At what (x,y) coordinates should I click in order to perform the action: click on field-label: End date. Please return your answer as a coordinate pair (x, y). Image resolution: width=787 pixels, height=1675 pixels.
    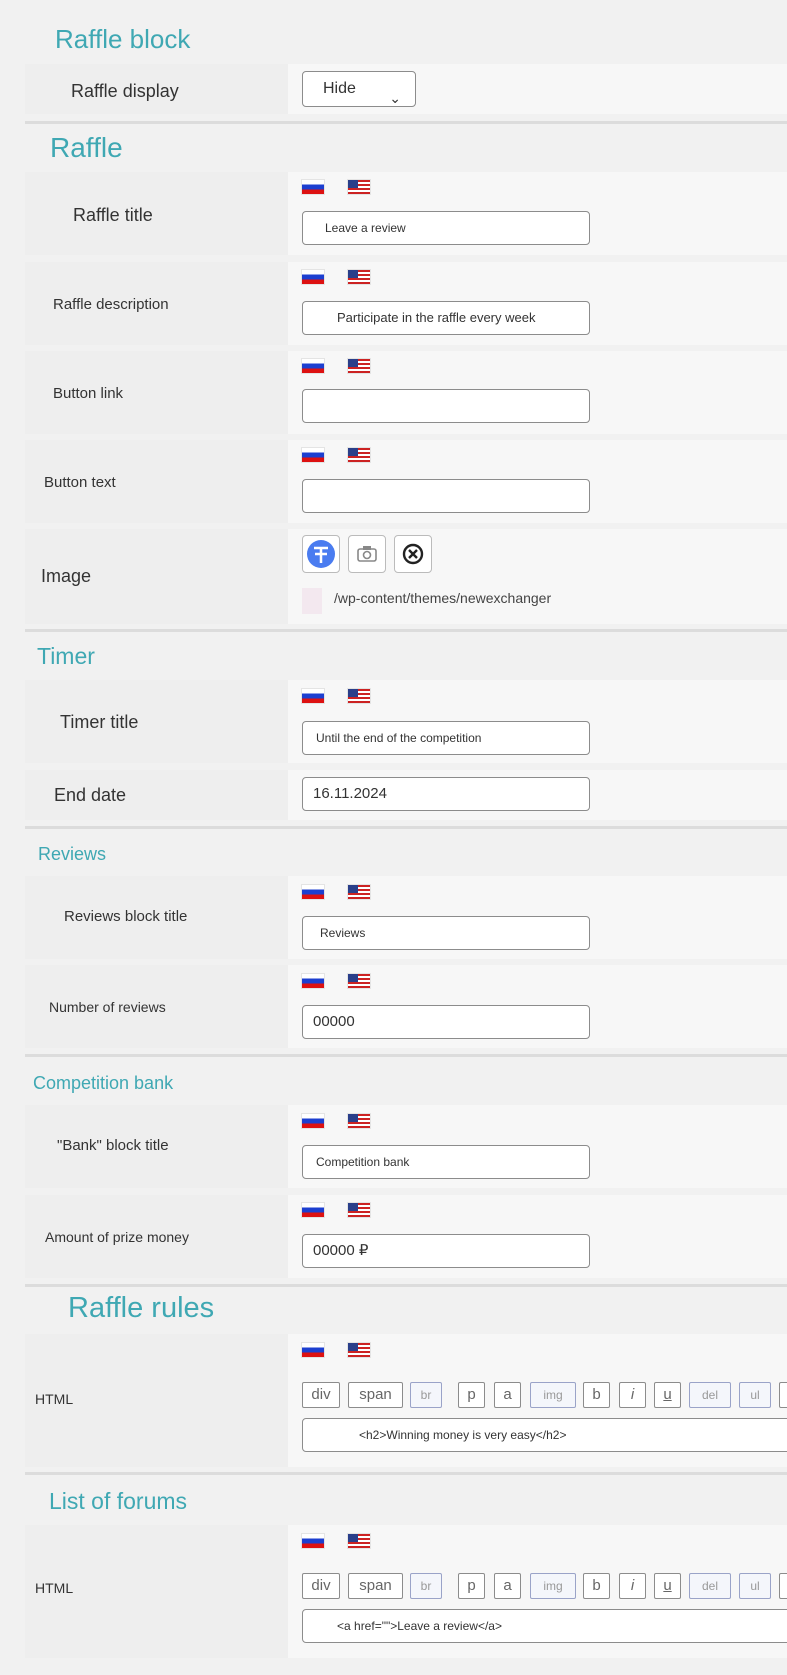
    Looking at the image, I should click on (90, 795).